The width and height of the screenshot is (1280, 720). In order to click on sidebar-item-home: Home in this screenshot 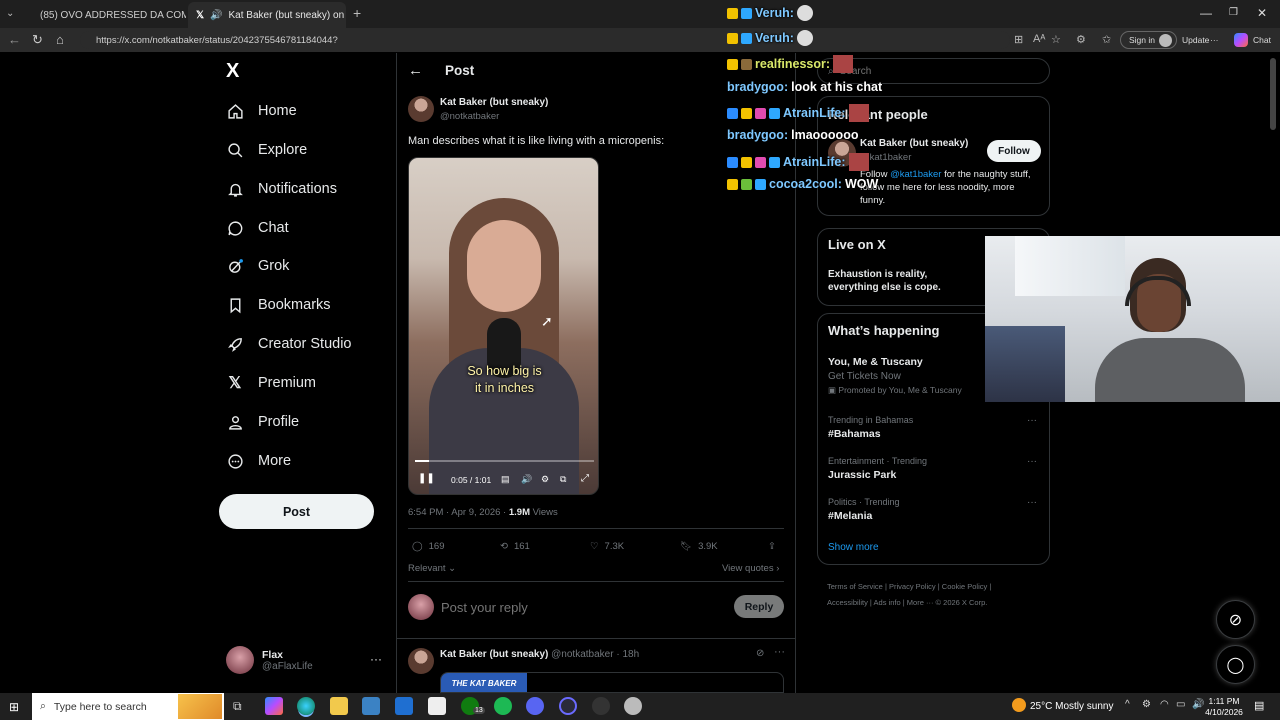, I will do `click(261, 111)`.